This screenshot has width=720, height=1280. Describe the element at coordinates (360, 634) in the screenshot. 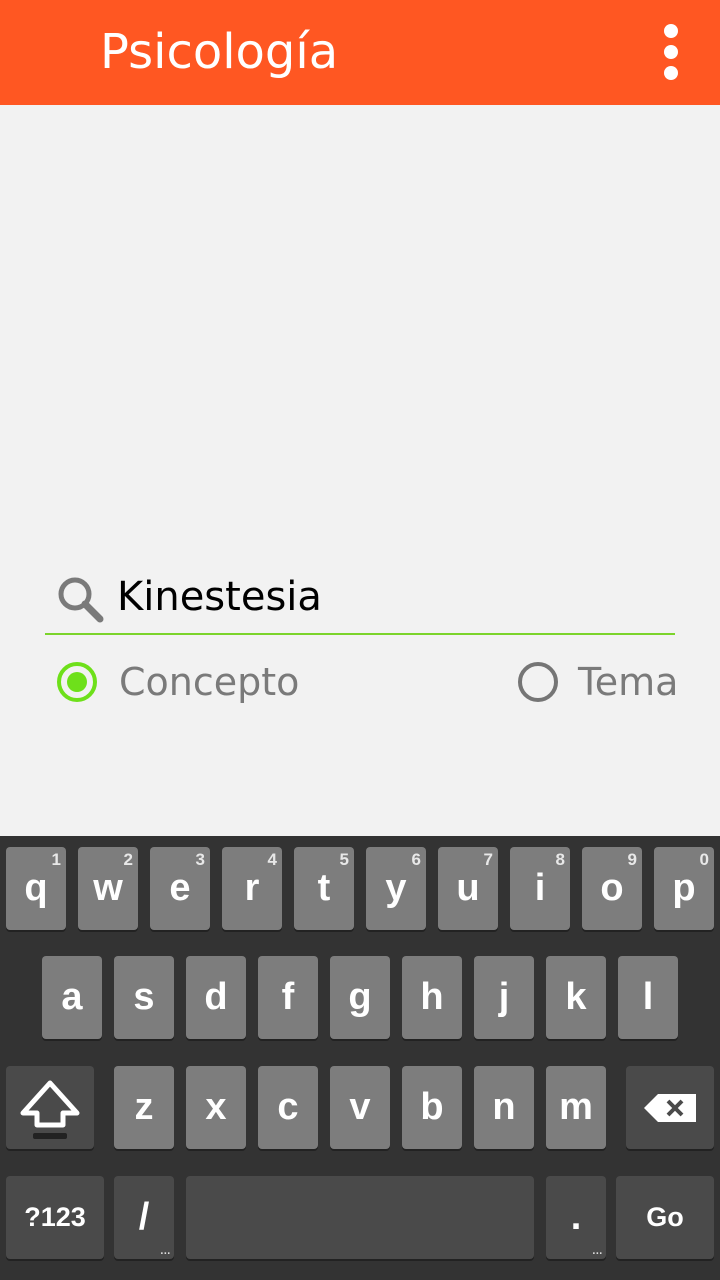

I see `search-underline` at that location.